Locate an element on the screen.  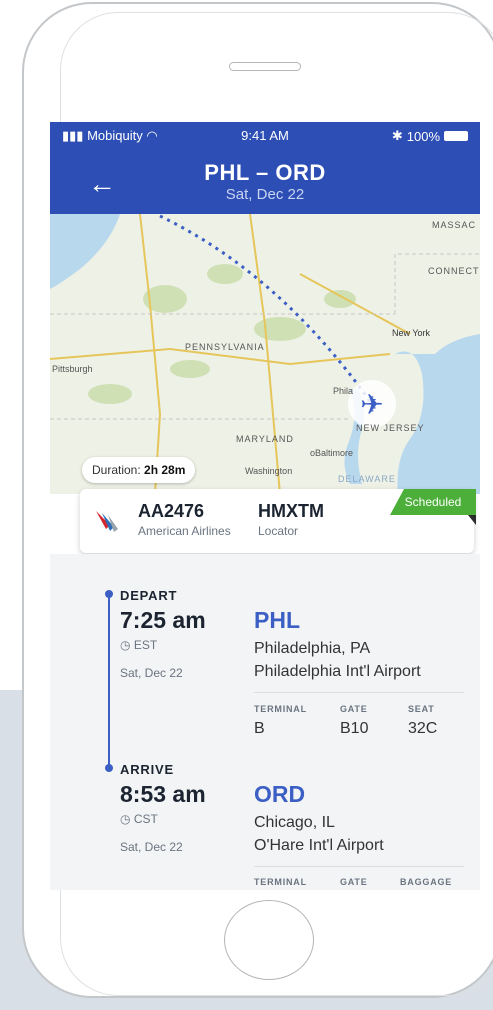
map-label-new-jersey: NEW JERSEY is located at coordinates (390, 428).